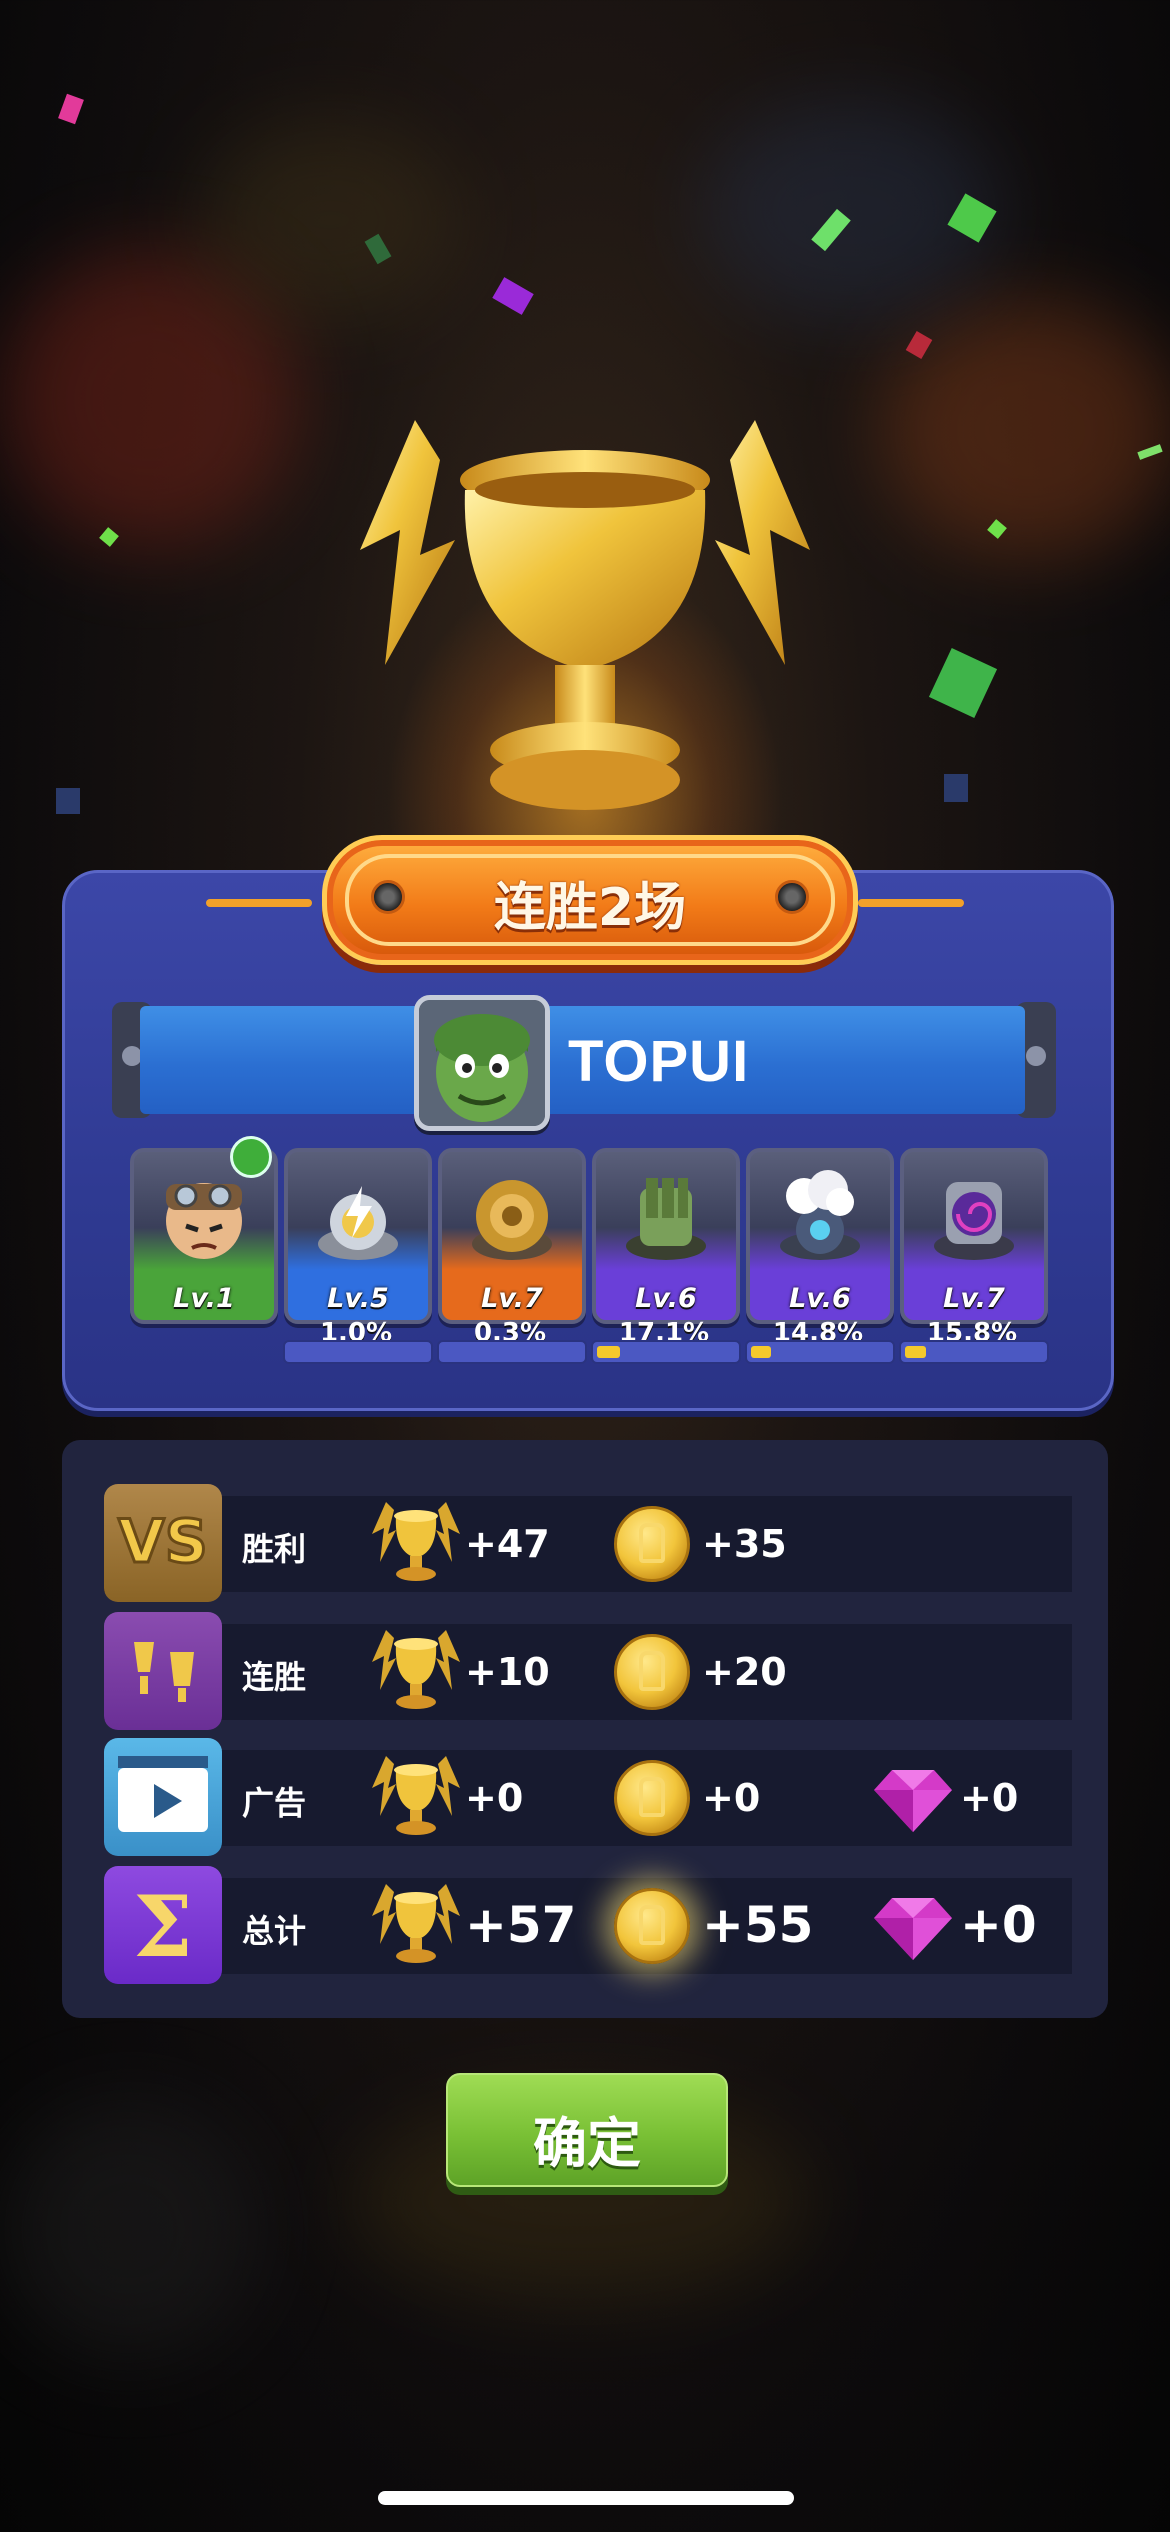 This screenshot has height=2532, width=1170. What do you see at coordinates (666, 1219) in the screenshot?
I see `gatling-tower-icon` at bounding box center [666, 1219].